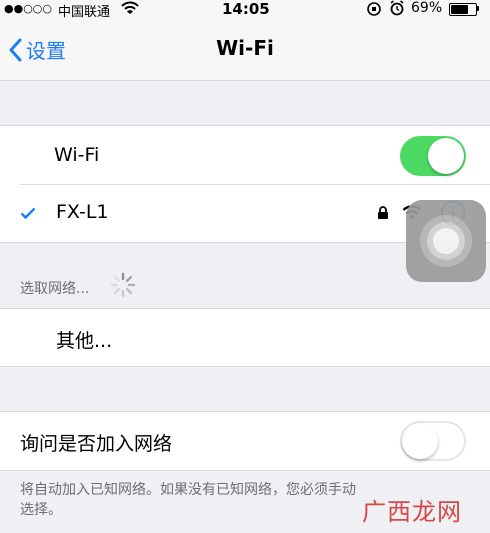 The width and height of the screenshot is (490, 533). I want to click on lock-icon, so click(383, 214).